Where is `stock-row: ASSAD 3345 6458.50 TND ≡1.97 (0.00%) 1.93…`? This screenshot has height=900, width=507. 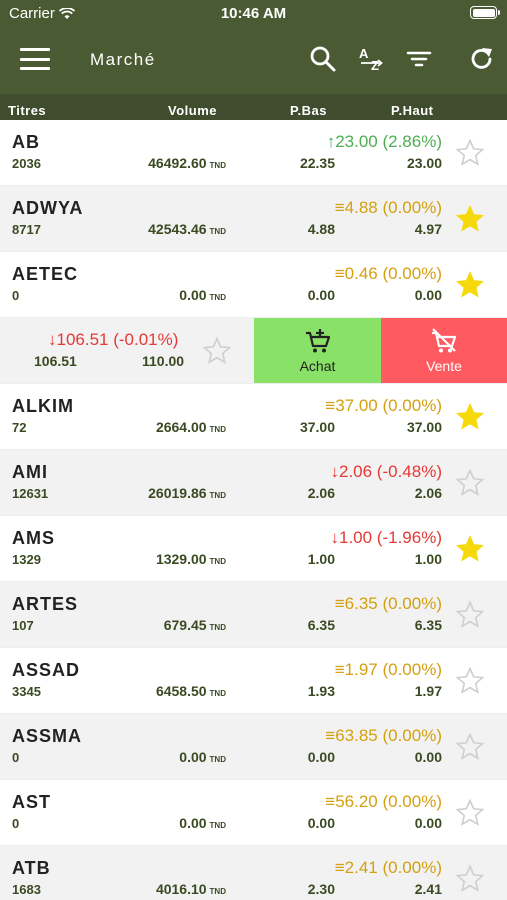
stock-row: ASSAD 3345 6458.50 TND ≡1.97 (0.00%) 1.93… is located at coordinates (253, 681).